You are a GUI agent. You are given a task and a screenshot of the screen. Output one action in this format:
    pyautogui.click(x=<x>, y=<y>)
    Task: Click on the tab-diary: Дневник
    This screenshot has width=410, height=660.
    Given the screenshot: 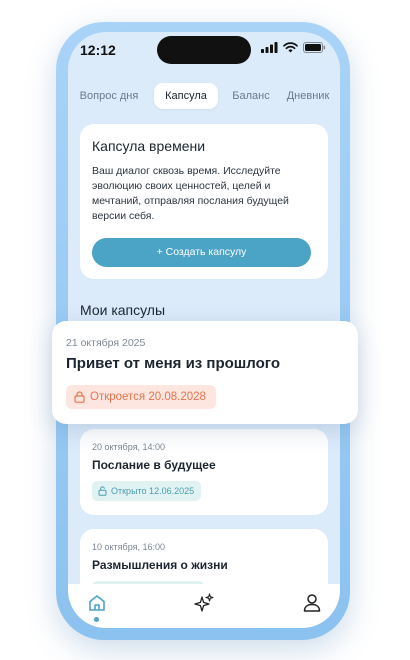 What is the action you would take?
    pyautogui.click(x=308, y=96)
    